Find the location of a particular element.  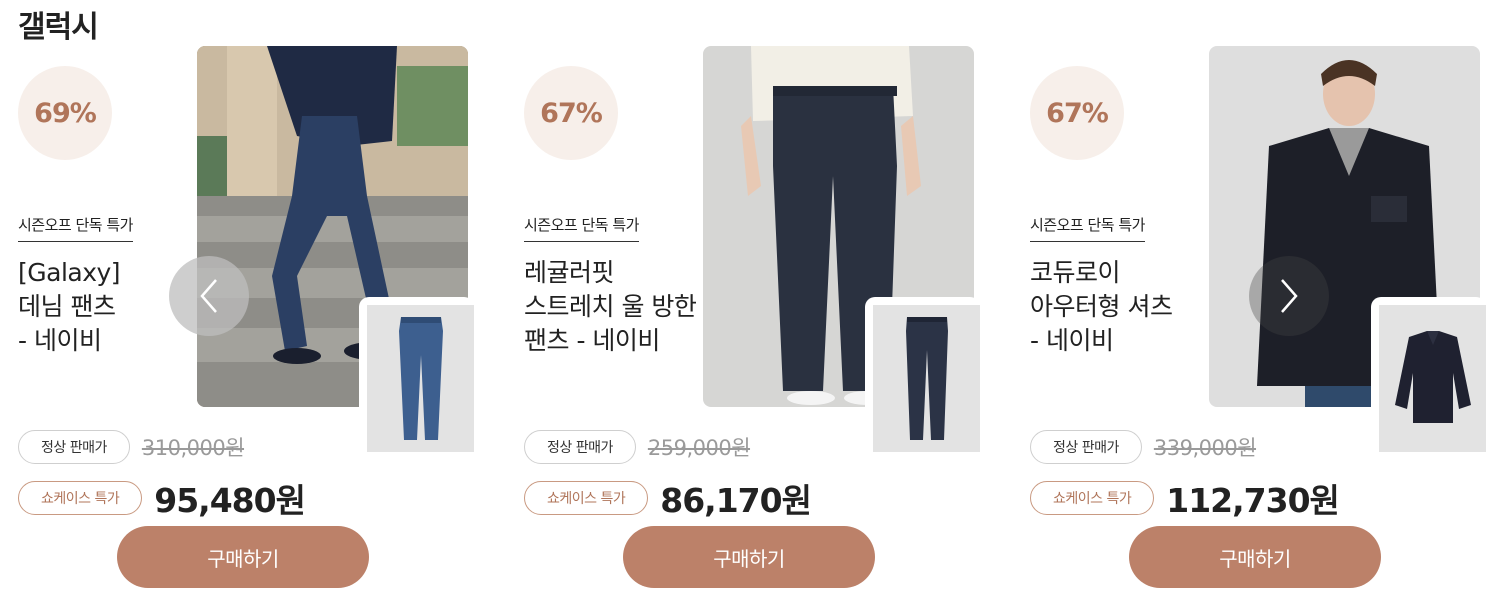

carousel-prev-button is located at coordinates (209, 296).